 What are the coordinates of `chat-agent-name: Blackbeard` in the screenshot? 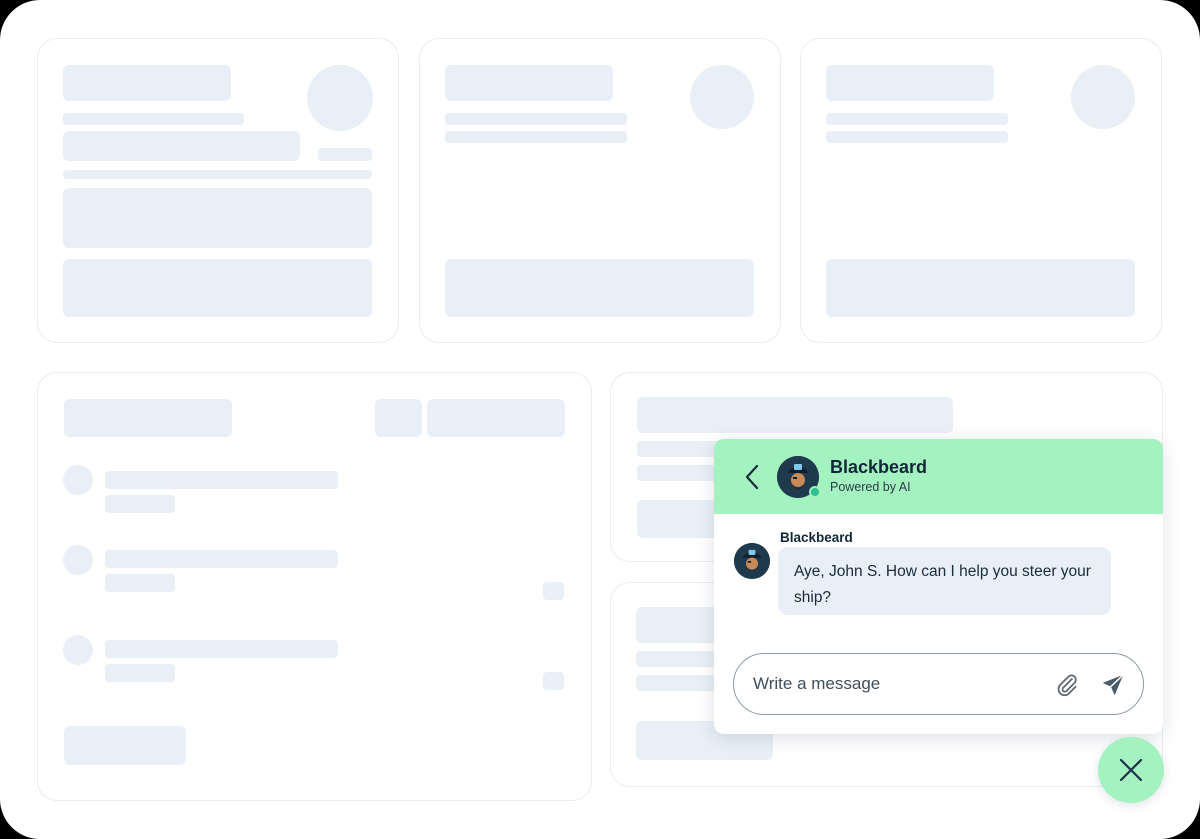 It's located at (879, 467).